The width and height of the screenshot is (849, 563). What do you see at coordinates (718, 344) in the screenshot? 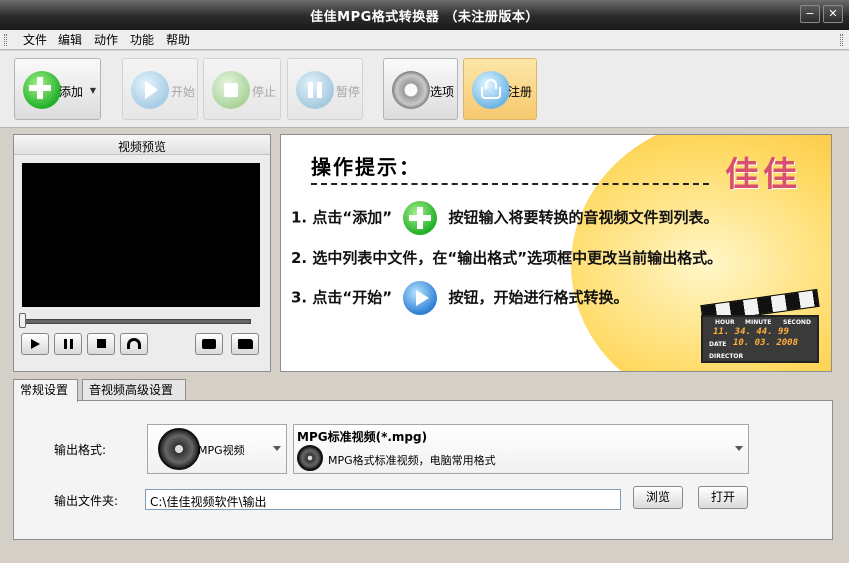
I see `clap-date-label: DATE` at bounding box center [718, 344].